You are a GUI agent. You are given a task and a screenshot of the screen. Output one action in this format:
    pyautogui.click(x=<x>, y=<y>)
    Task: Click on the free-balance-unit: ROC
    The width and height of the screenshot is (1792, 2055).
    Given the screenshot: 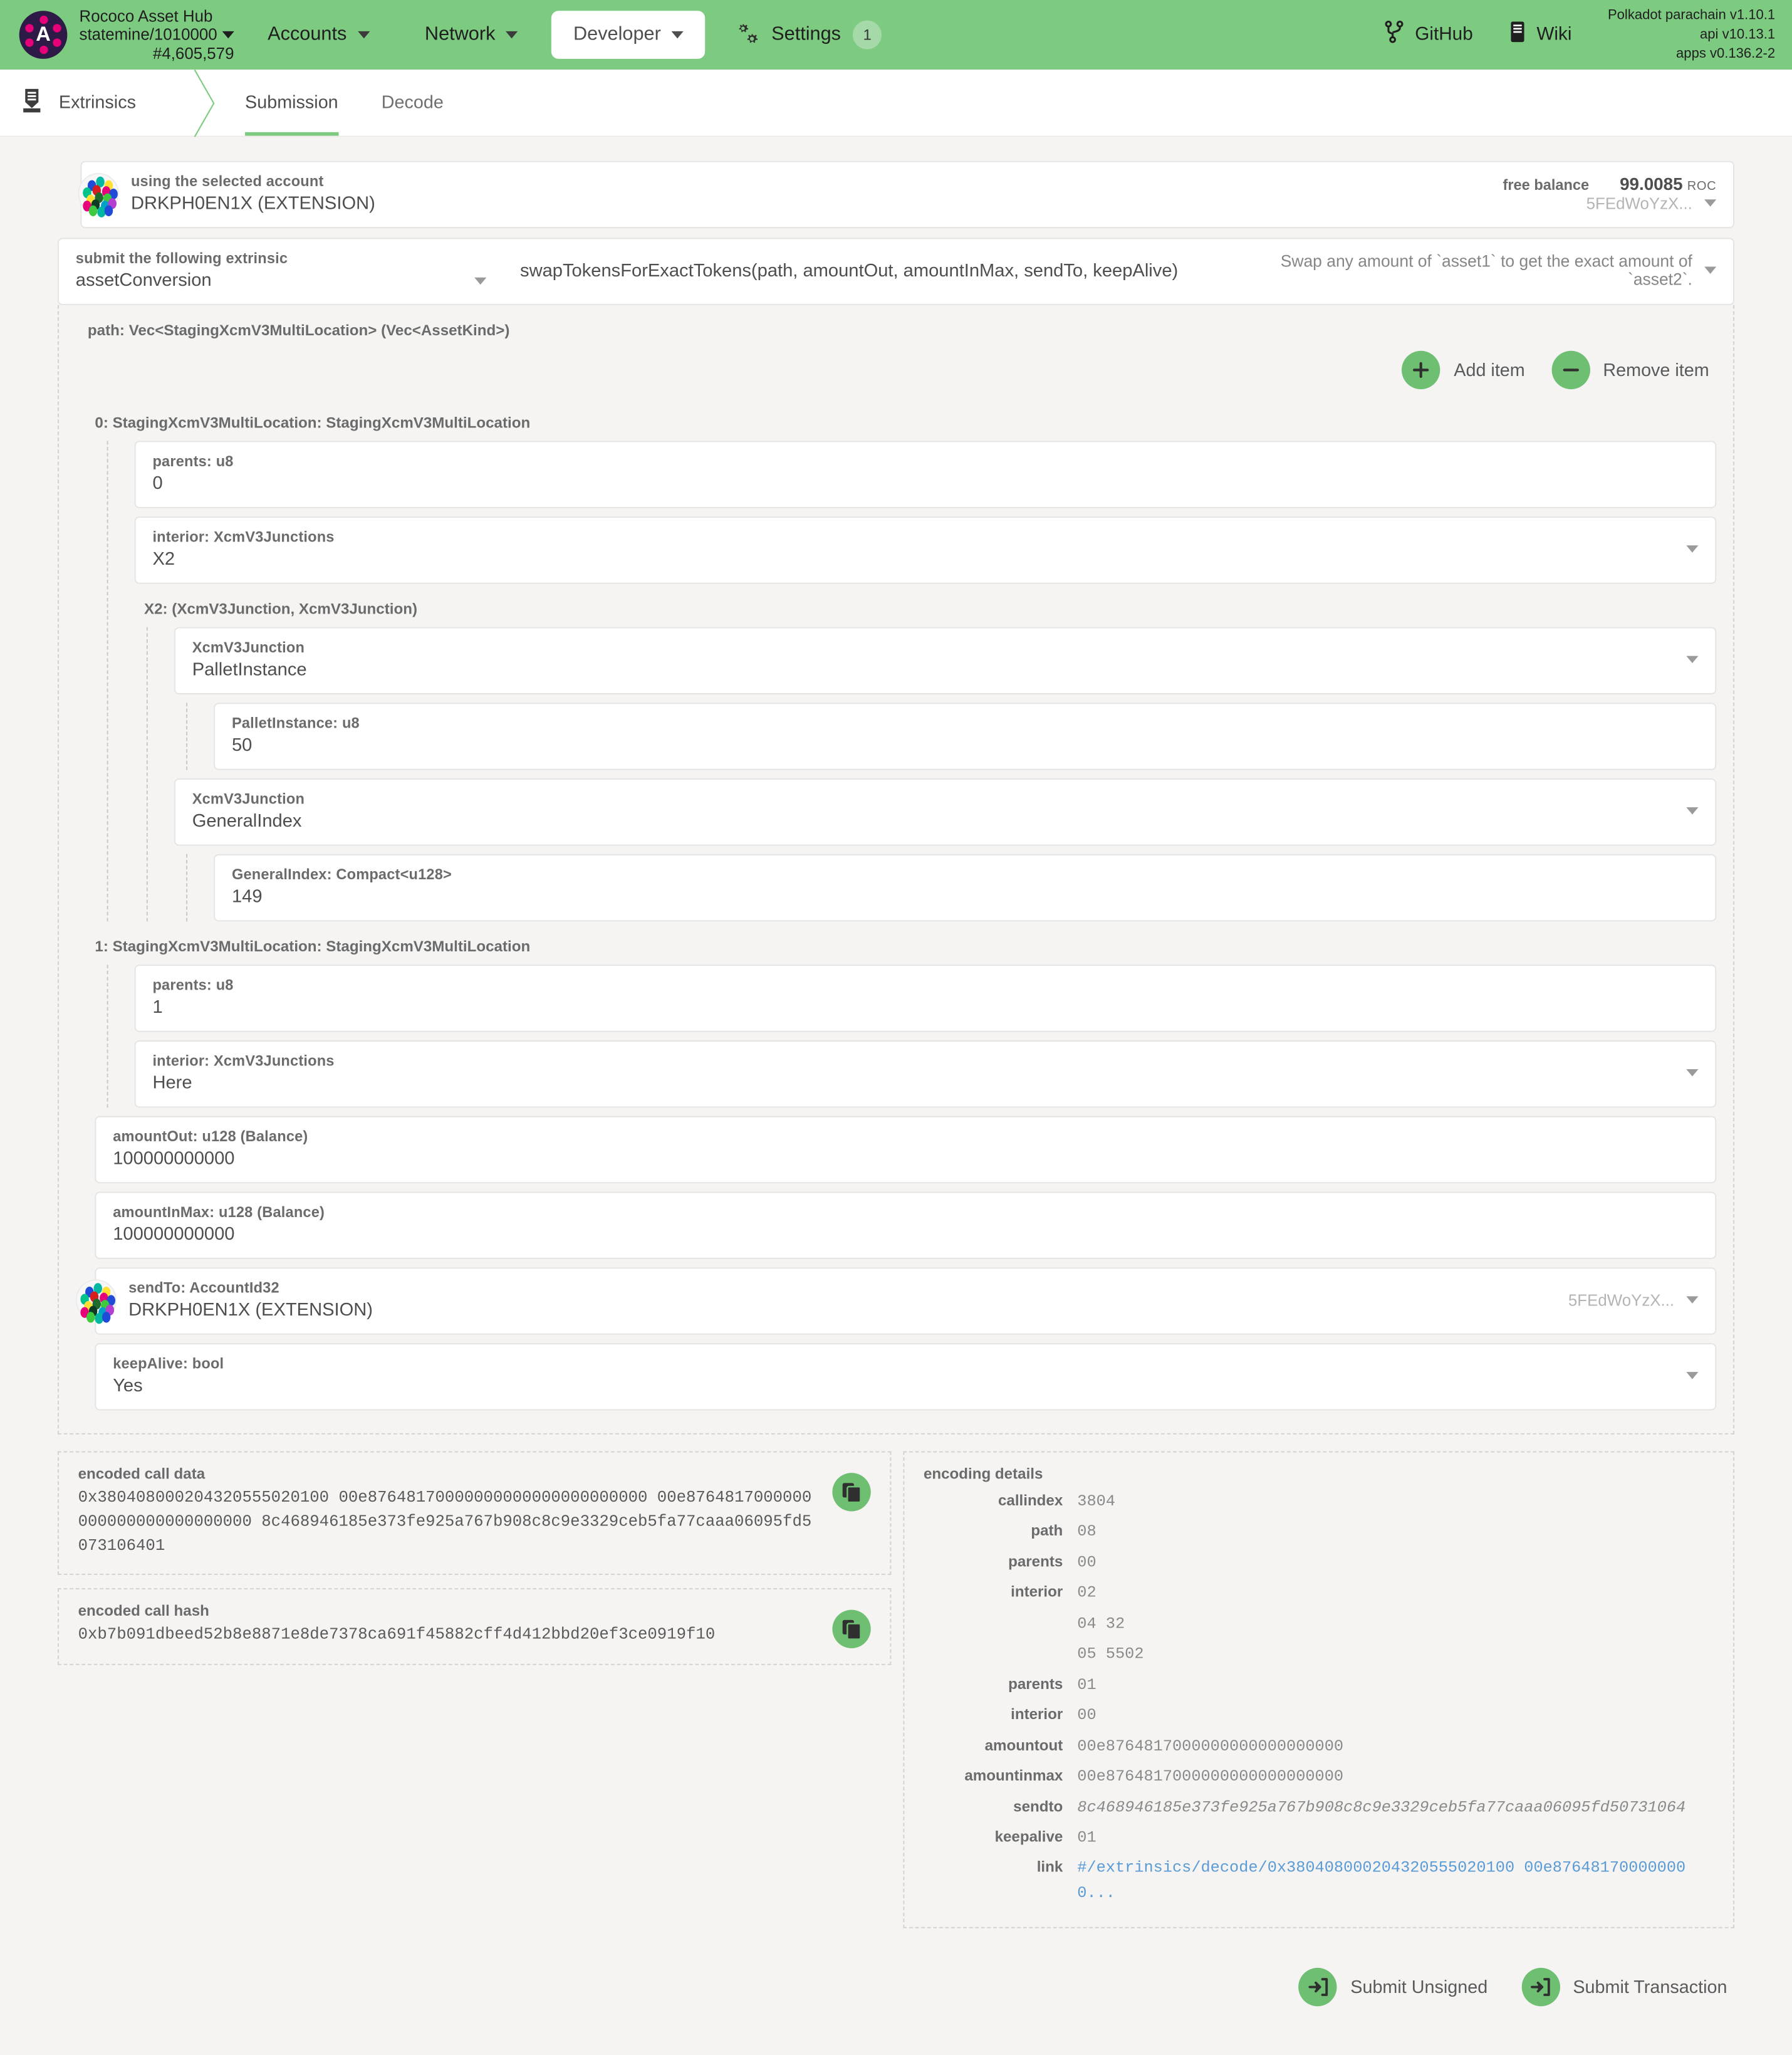 What is the action you would take?
    pyautogui.click(x=1702, y=186)
    